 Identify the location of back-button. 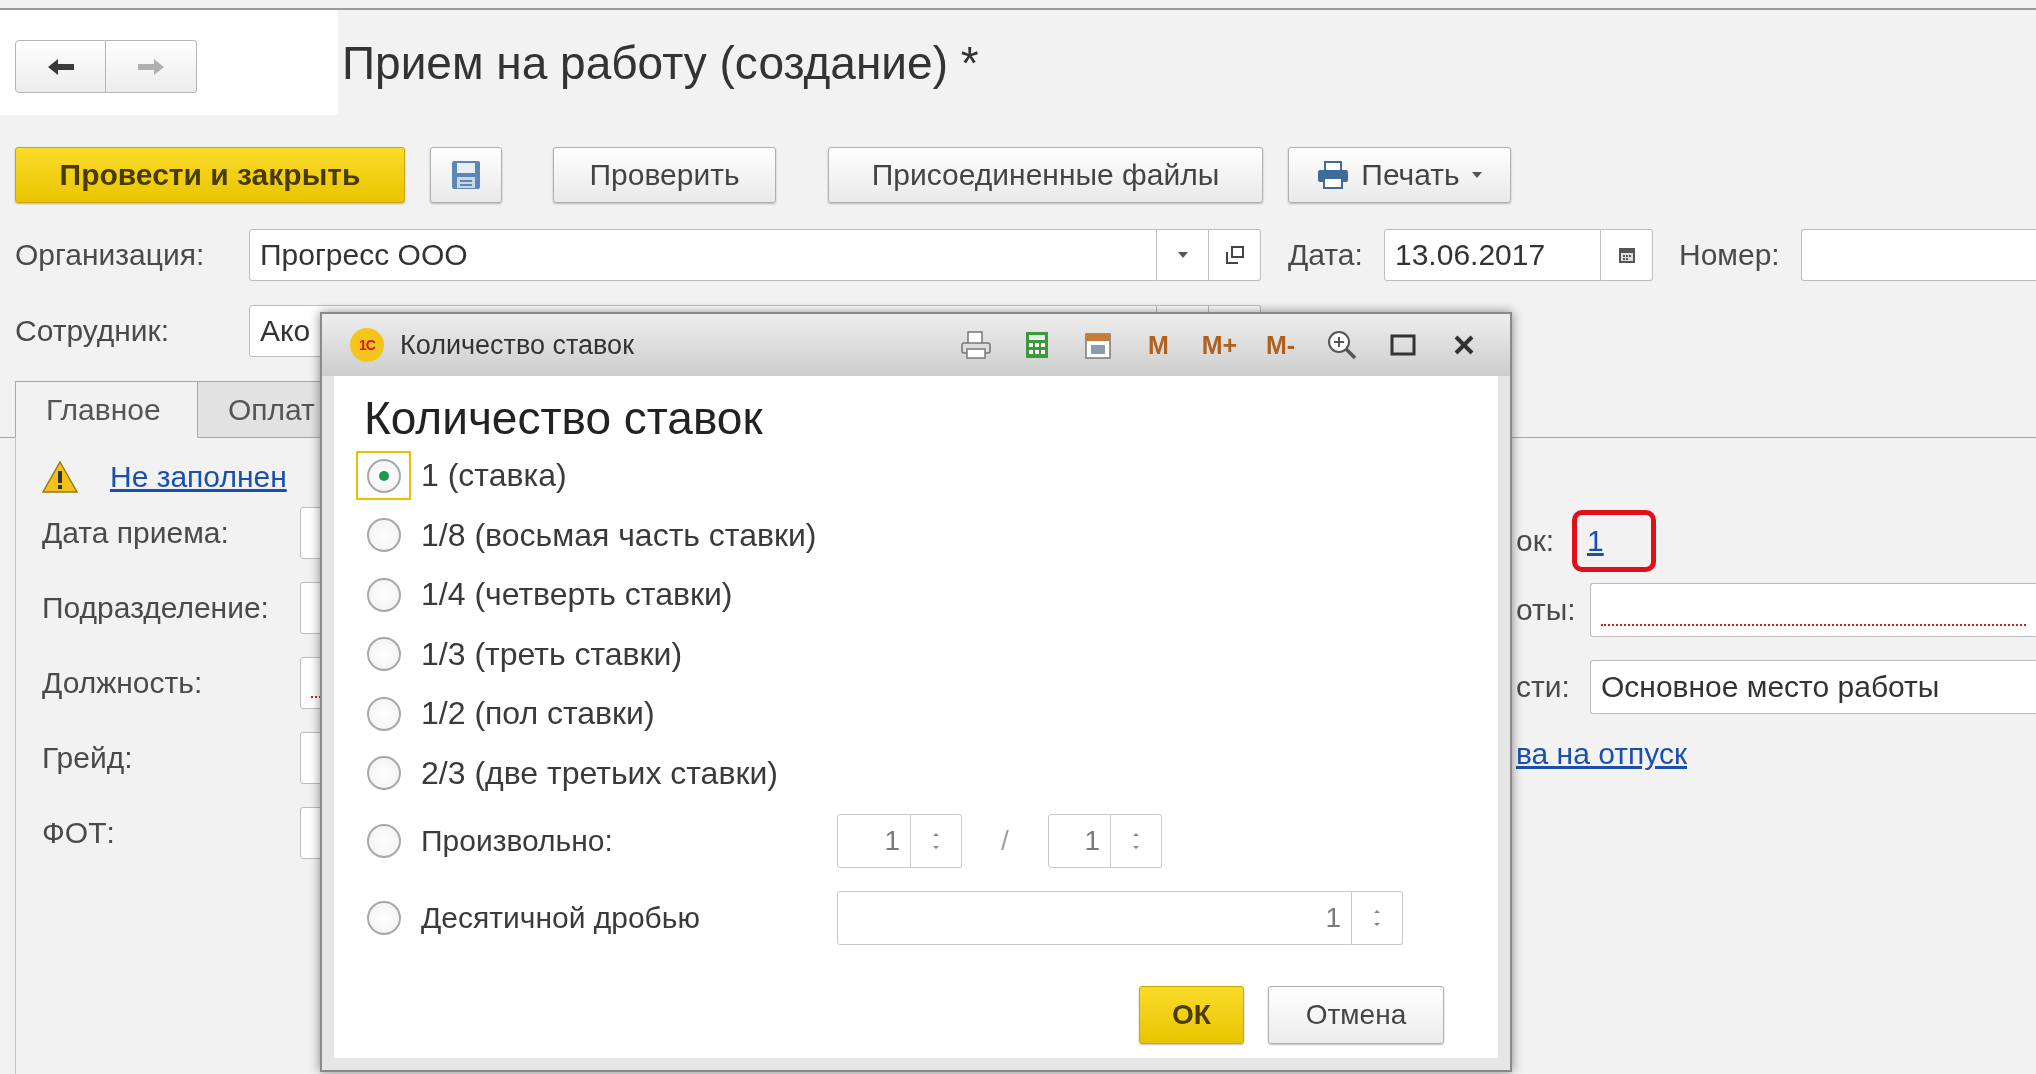
(60, 66).